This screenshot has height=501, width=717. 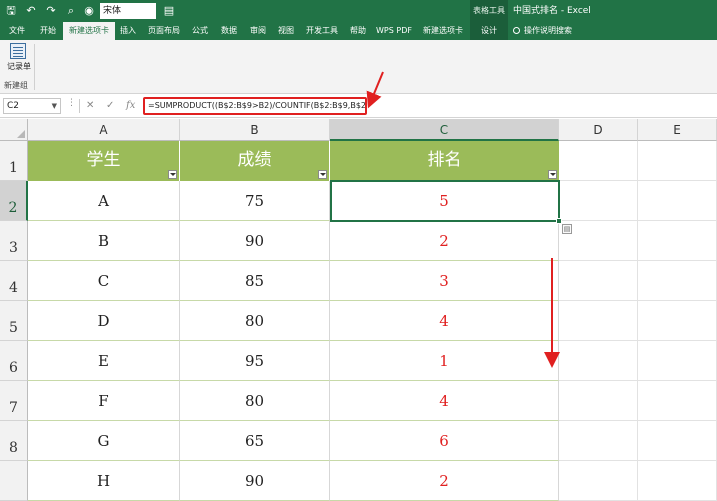 I want to click on tab-data: 数据, so click(x=229, y=31).